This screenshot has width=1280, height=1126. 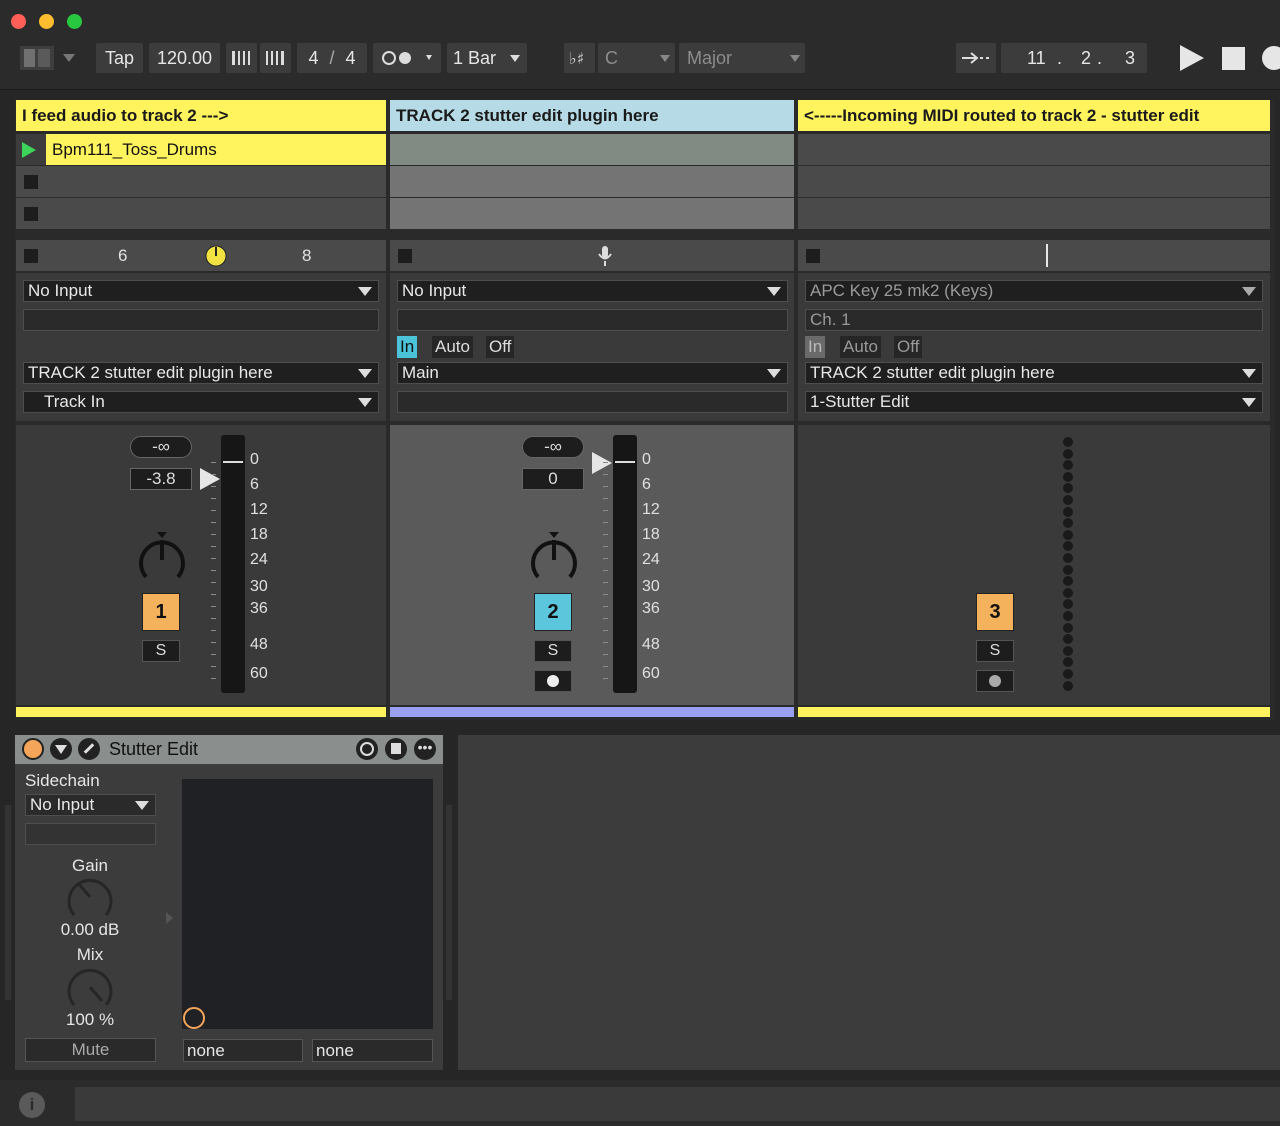 What do you see at coordinates (592, 320) in the screenshot?
I see `track-2-input-channel` at bounding box center [592, 320].